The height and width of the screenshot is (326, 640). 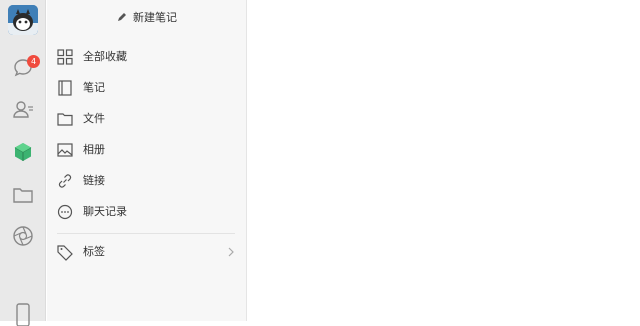 What do you see at coordinates (122, 17) in the screenshot?
I see `pencil-icon` at bounding box center [122, 17].